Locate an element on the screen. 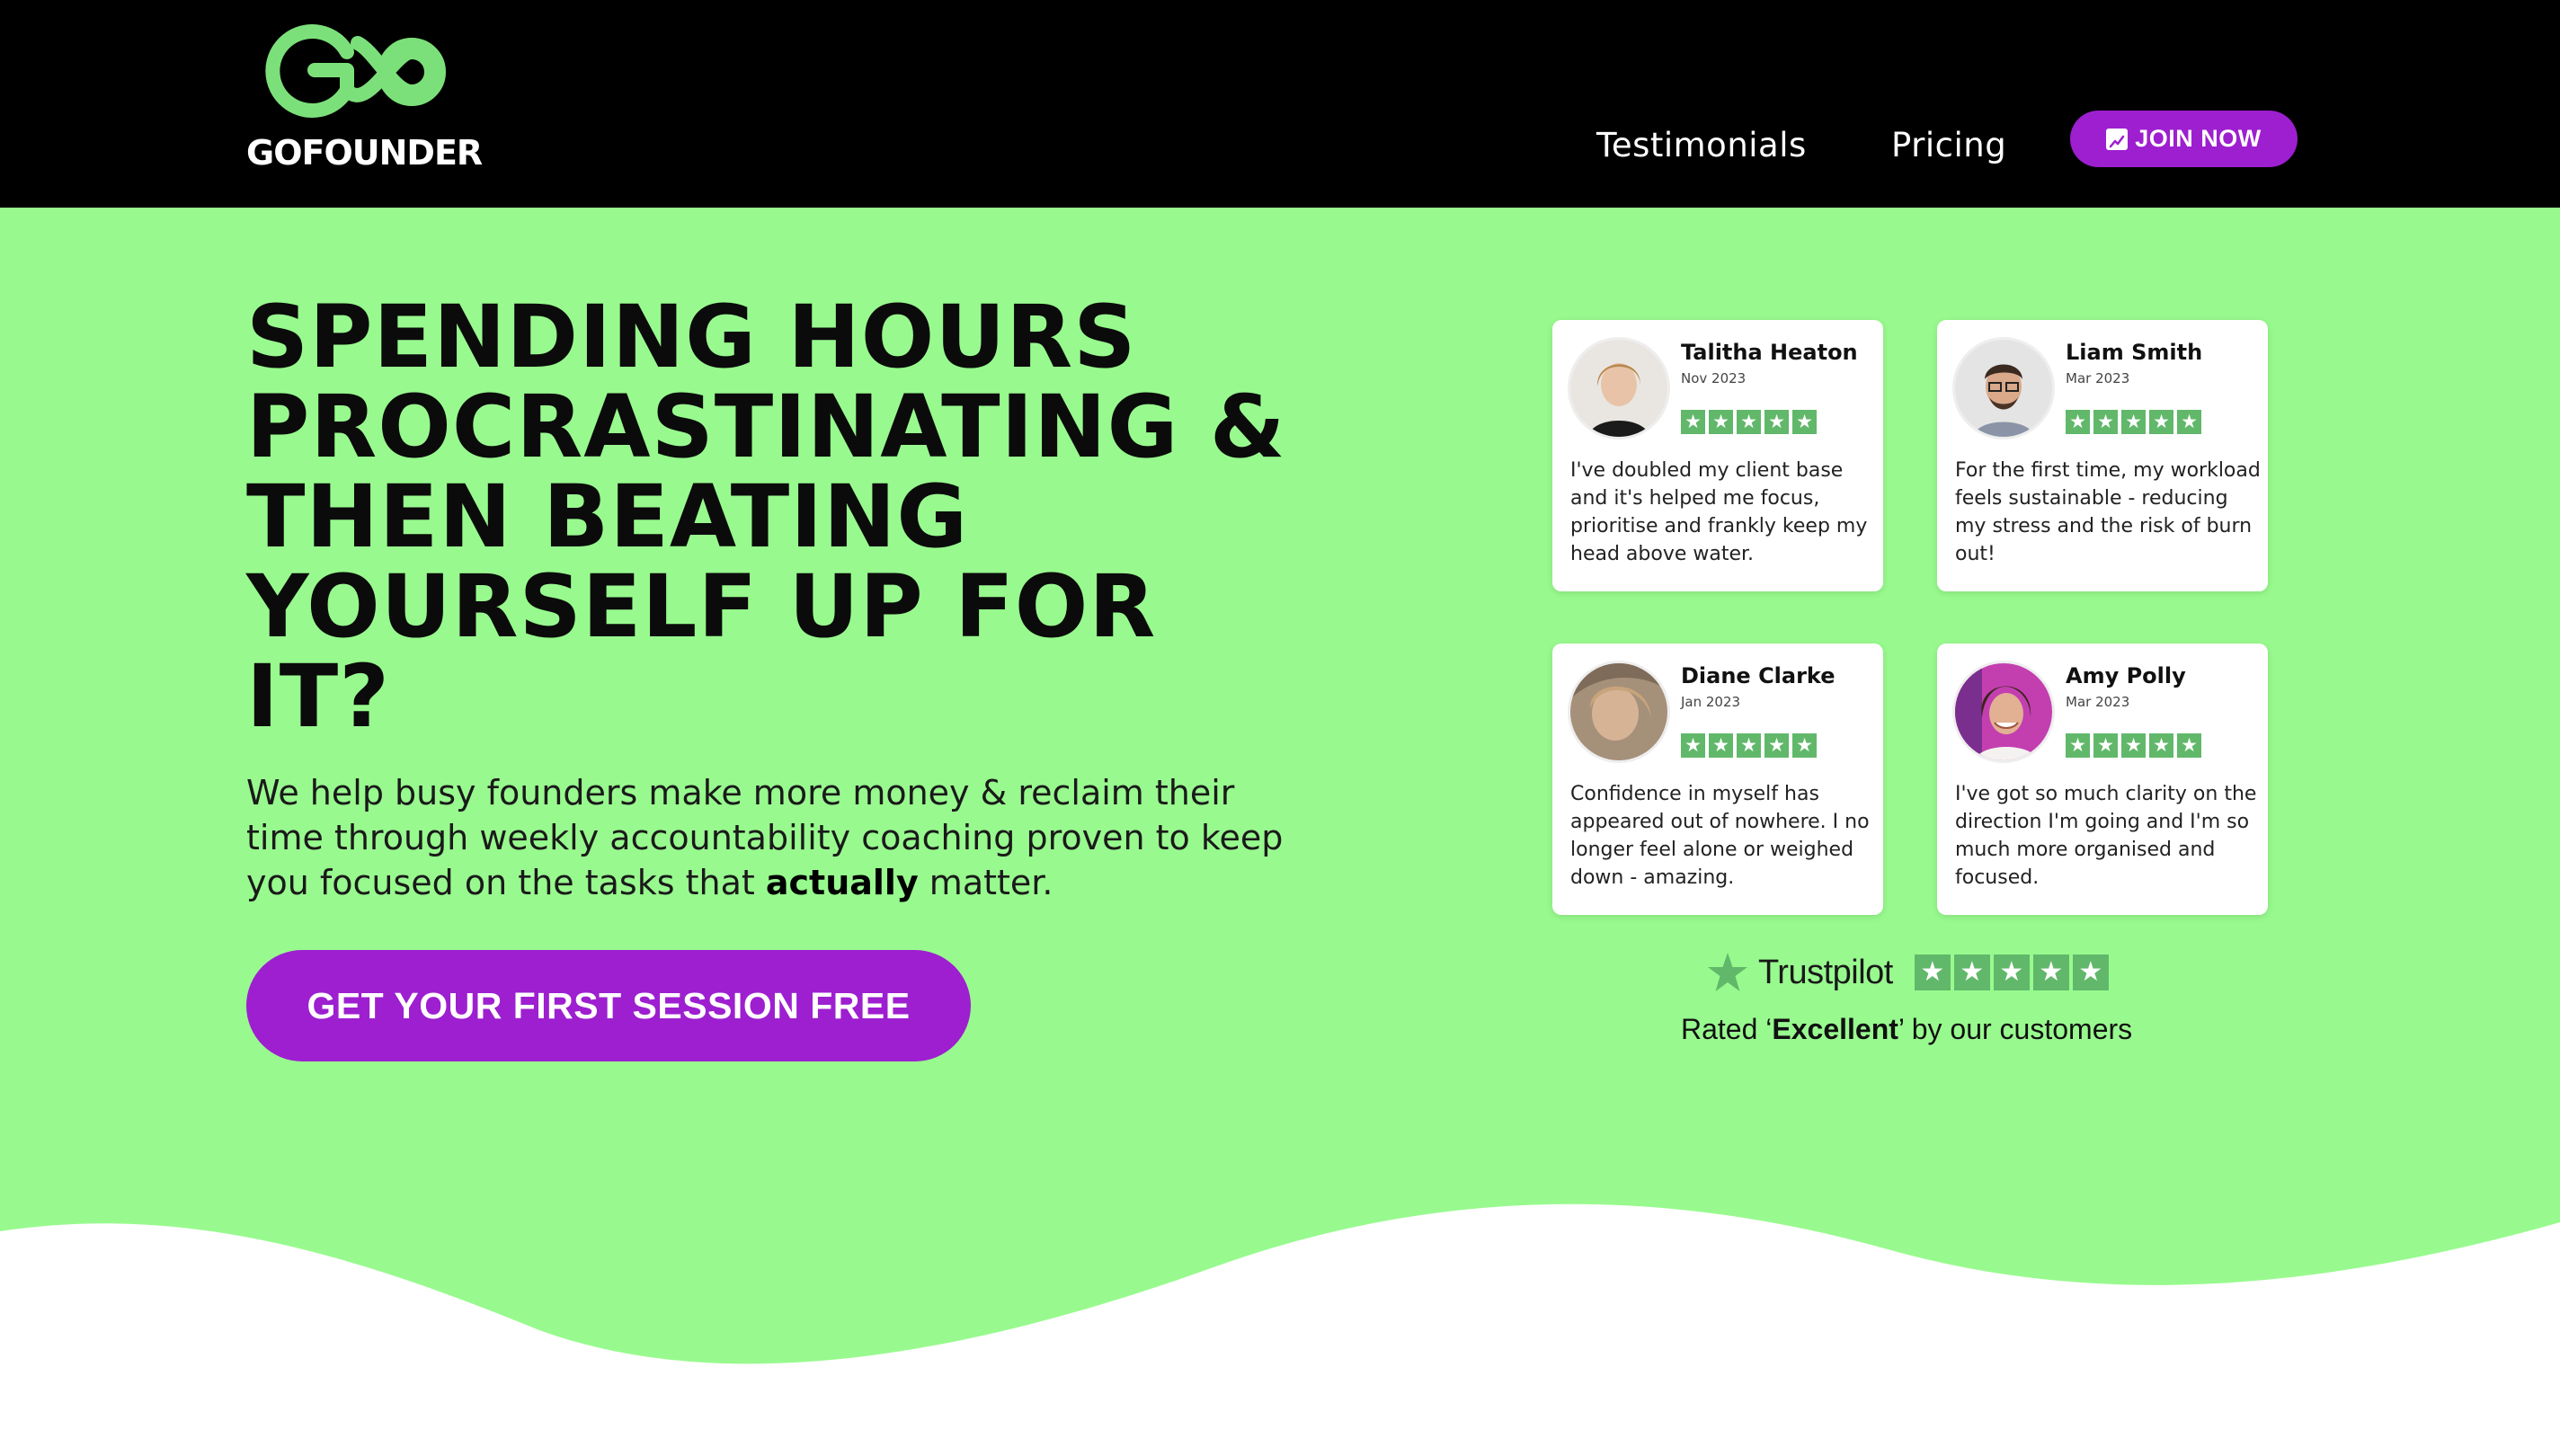 The width and height of the screenshot is (2560, 1456). infinity-go-logo-icon is located at coordinates (355, 71).